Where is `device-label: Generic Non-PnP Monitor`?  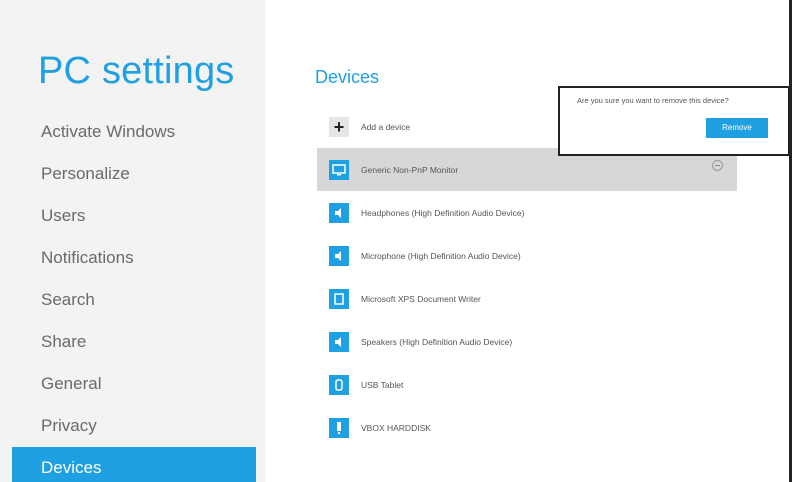 device-label: Generic Non-PnP Monitor is located at coordinates (410, 169).